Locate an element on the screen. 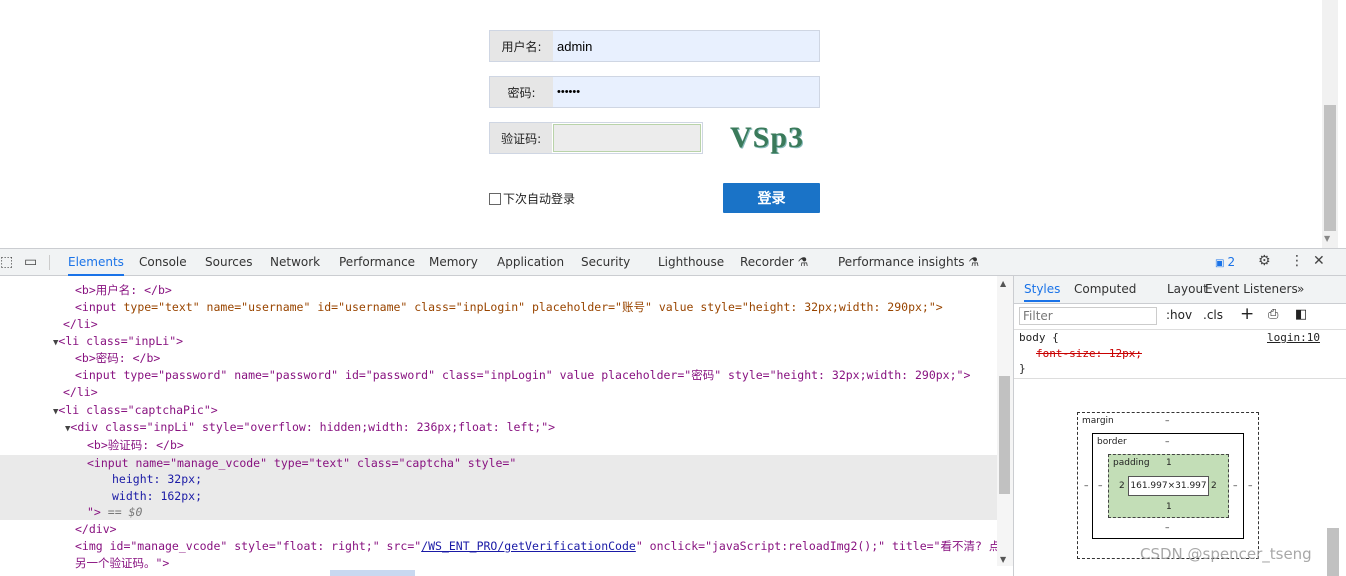  code-text: <li class="captchaPic"> is located at coordinates (138, 410).